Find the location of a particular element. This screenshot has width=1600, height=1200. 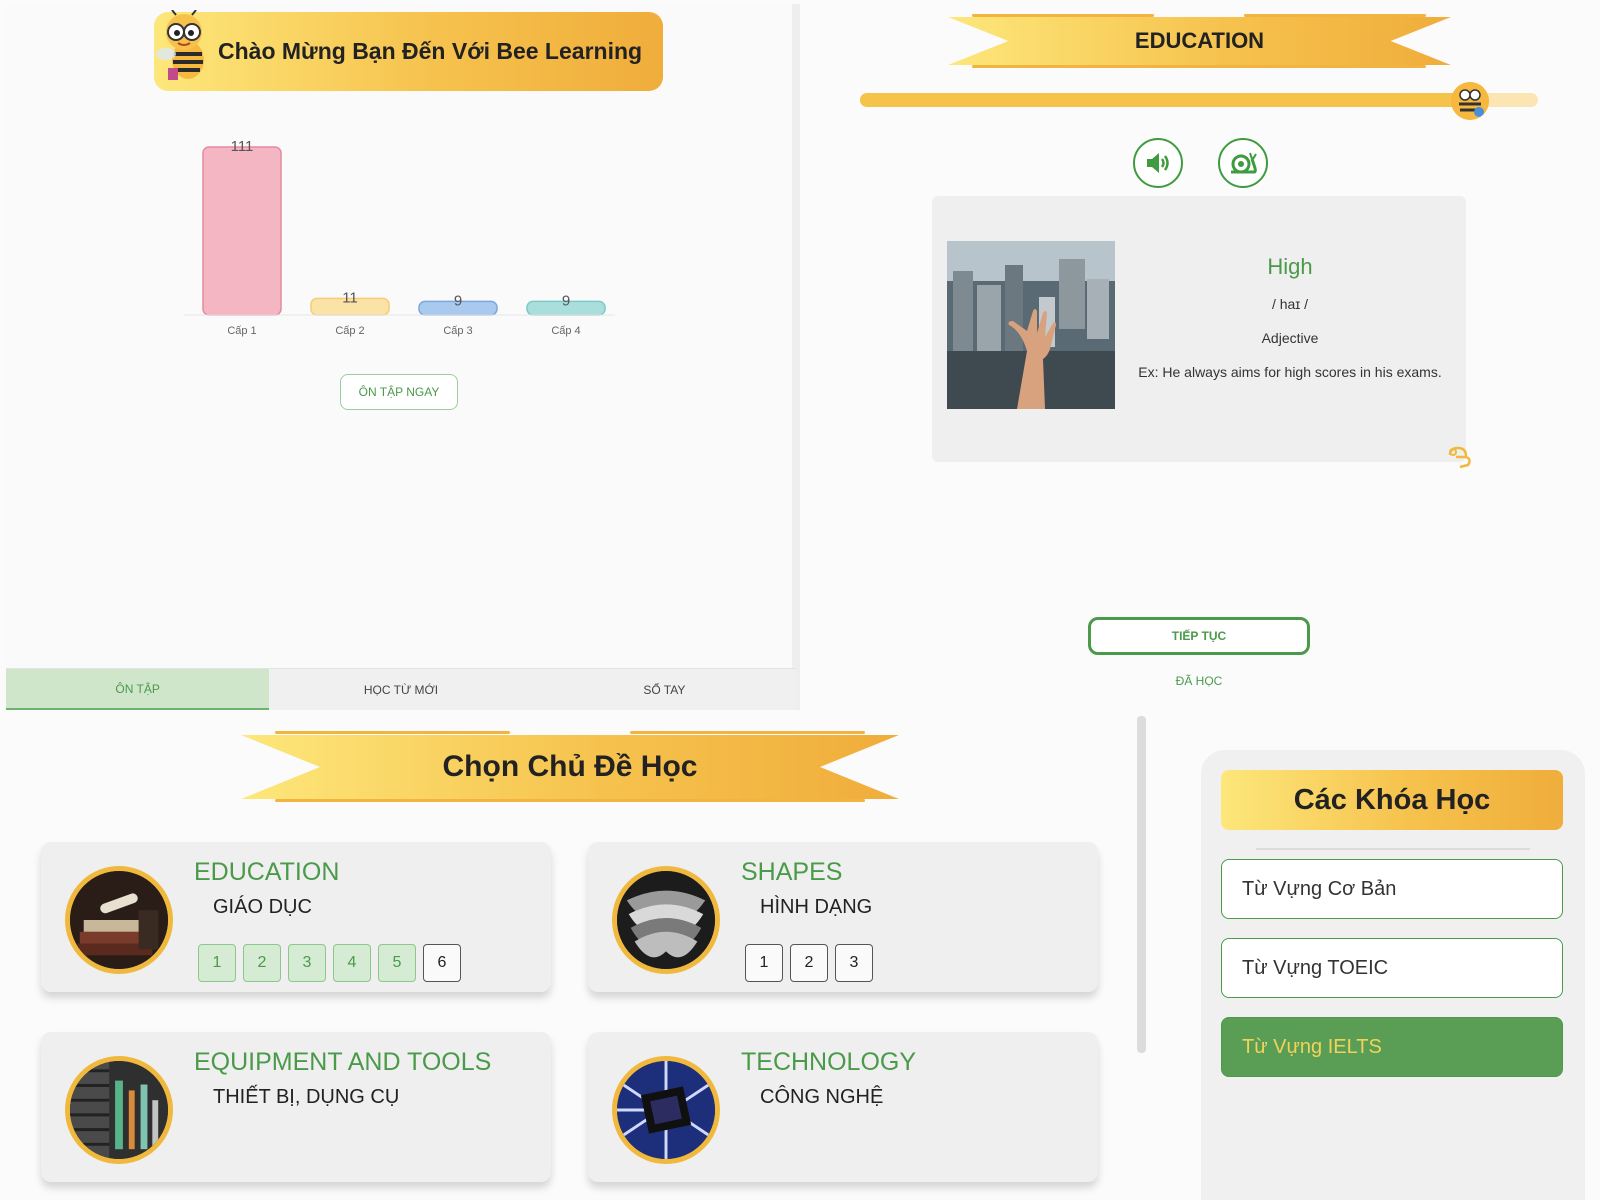

tab-notebook: SỔ TAY is located at coordinates (664, 689).